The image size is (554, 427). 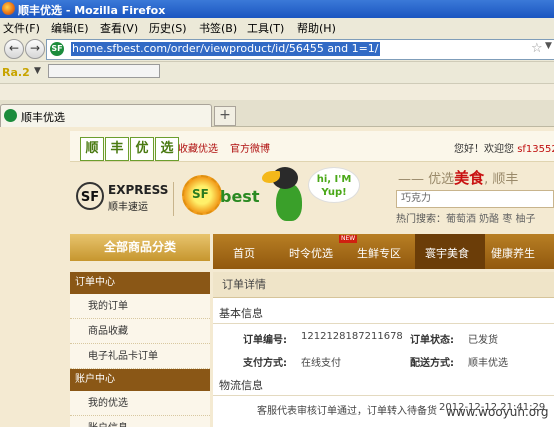 I want to click on sidebar-head-orders: 订单中心, so click(x=140, y=283).